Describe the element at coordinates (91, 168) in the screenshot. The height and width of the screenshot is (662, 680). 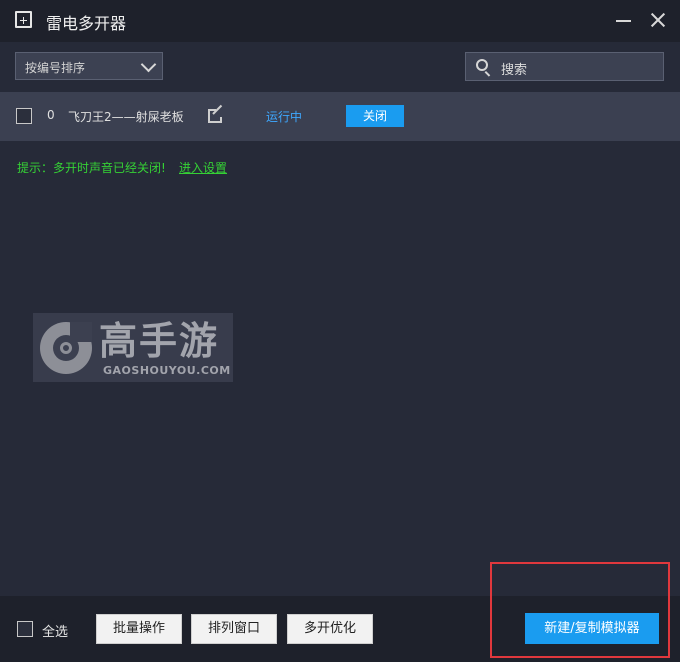
I see `sound-off-notice: 提示：多开时声音已经关闭!` at that location.